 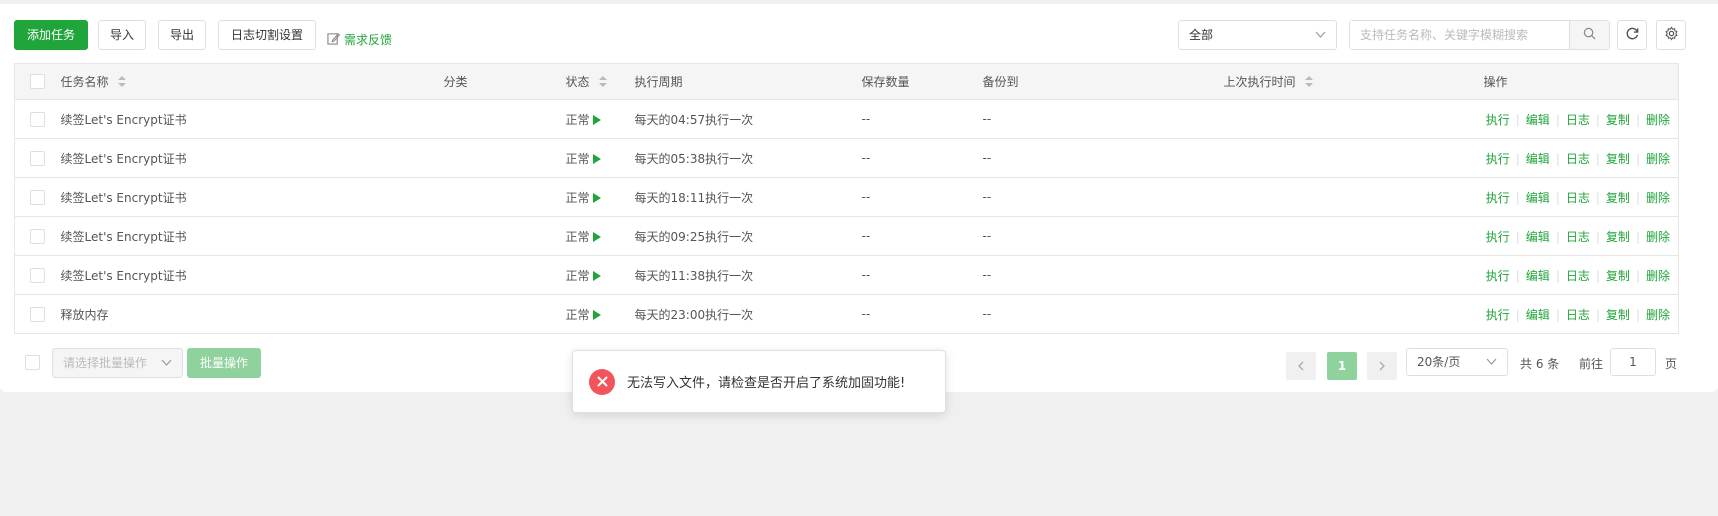 I want to click on search-input, so click(x=1459, y=35).